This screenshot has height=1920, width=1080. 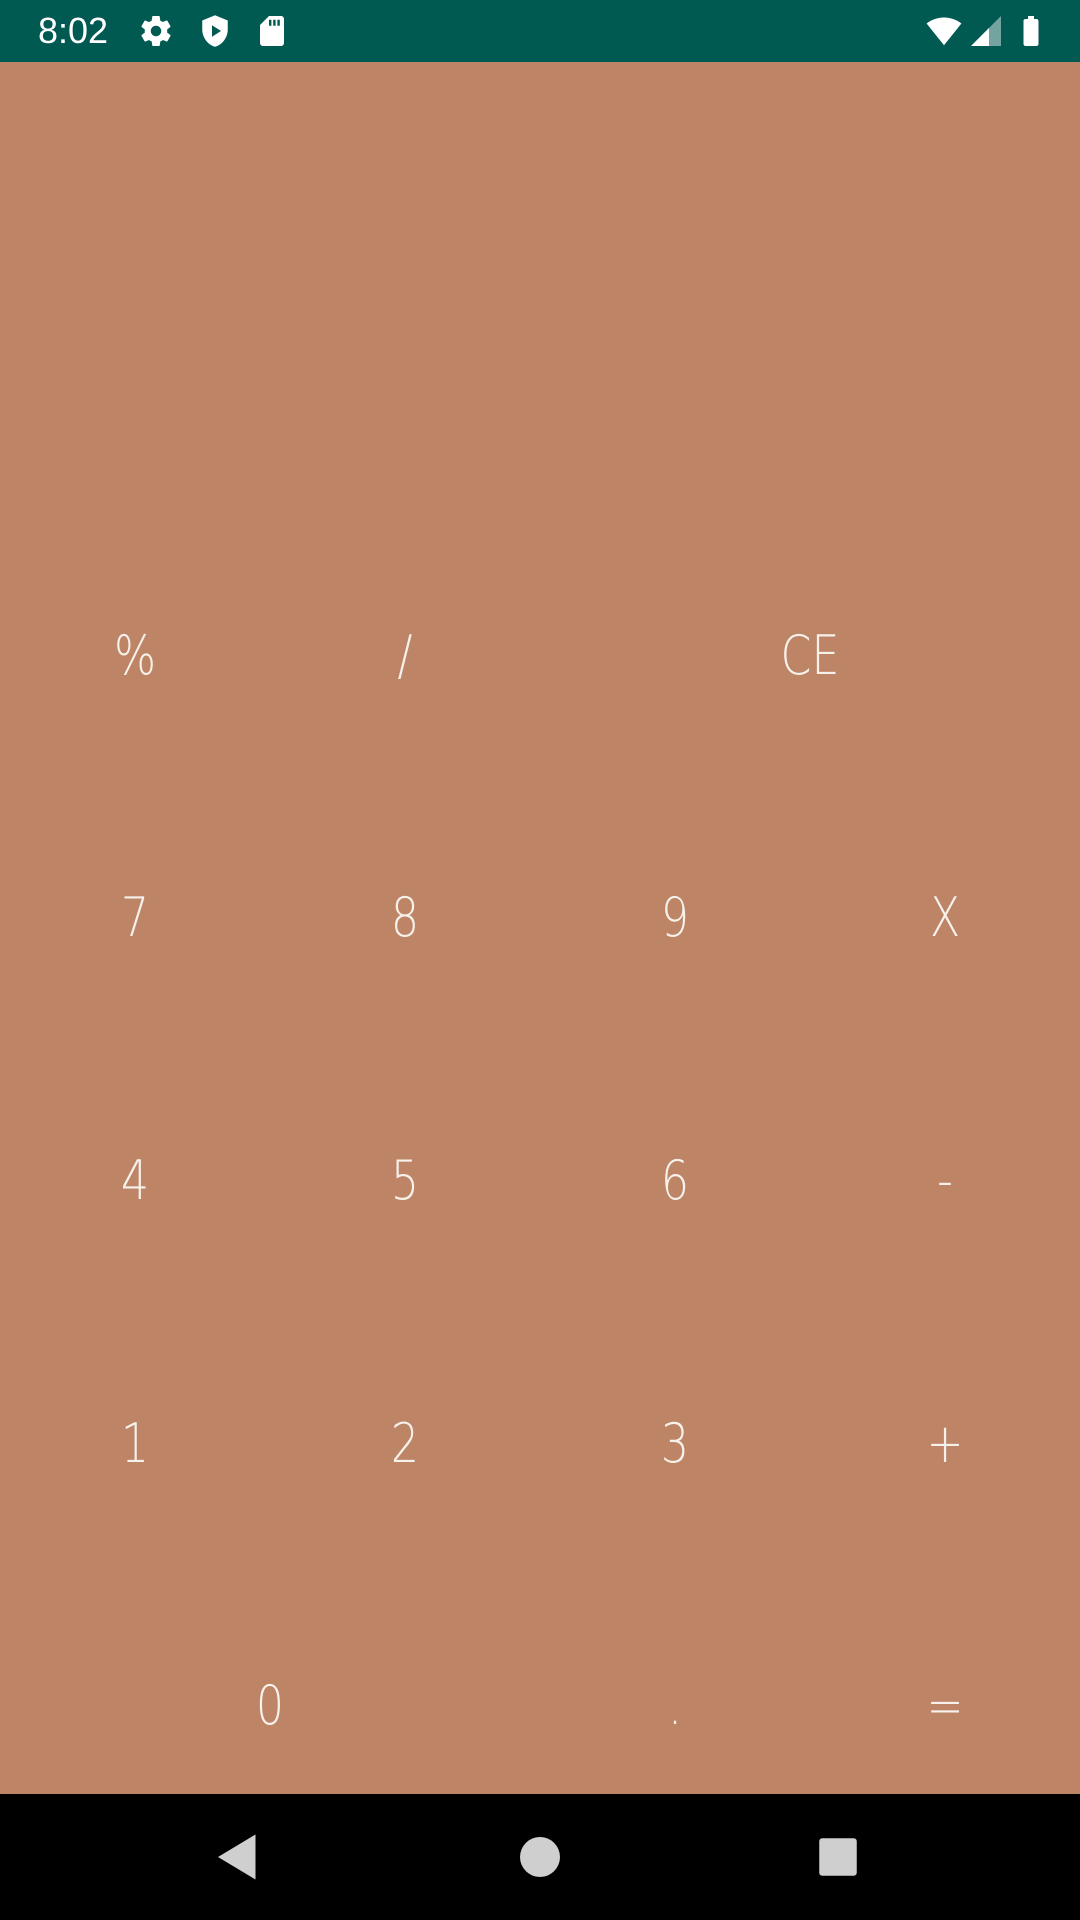 I want to click on key-9: 9, so click(x=674, y=918).